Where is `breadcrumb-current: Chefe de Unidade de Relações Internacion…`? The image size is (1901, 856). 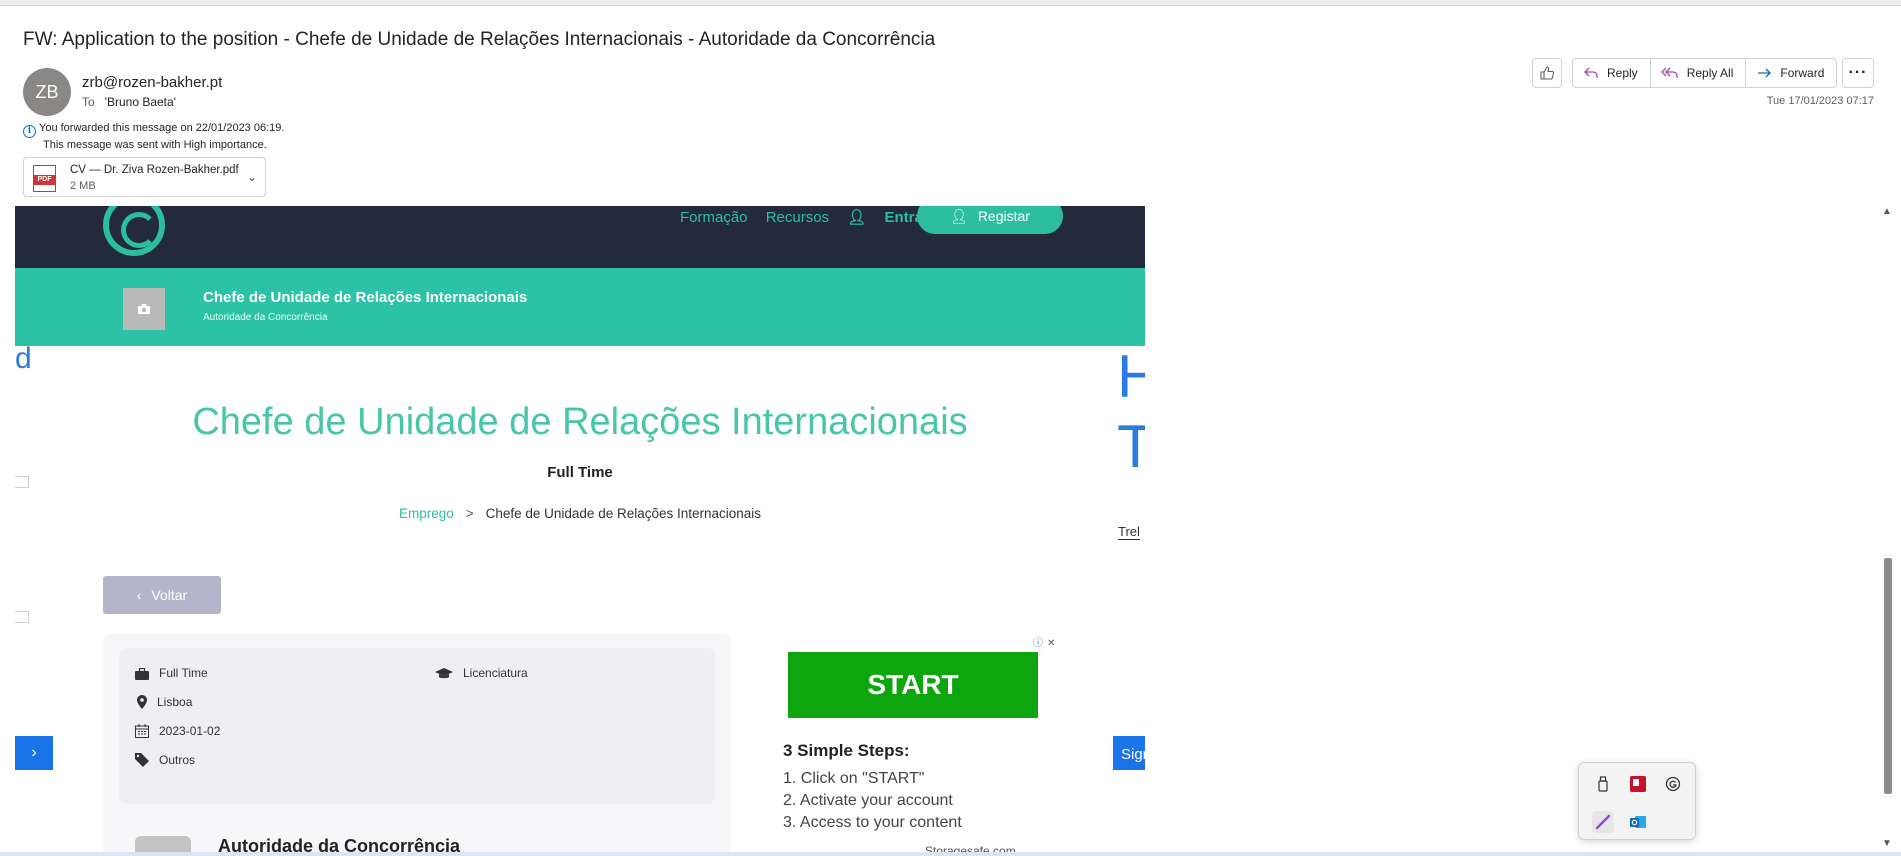
breadcrumb-current: Chefe de Unidade de Relações Internacion… is located at coordinates (623, 513).